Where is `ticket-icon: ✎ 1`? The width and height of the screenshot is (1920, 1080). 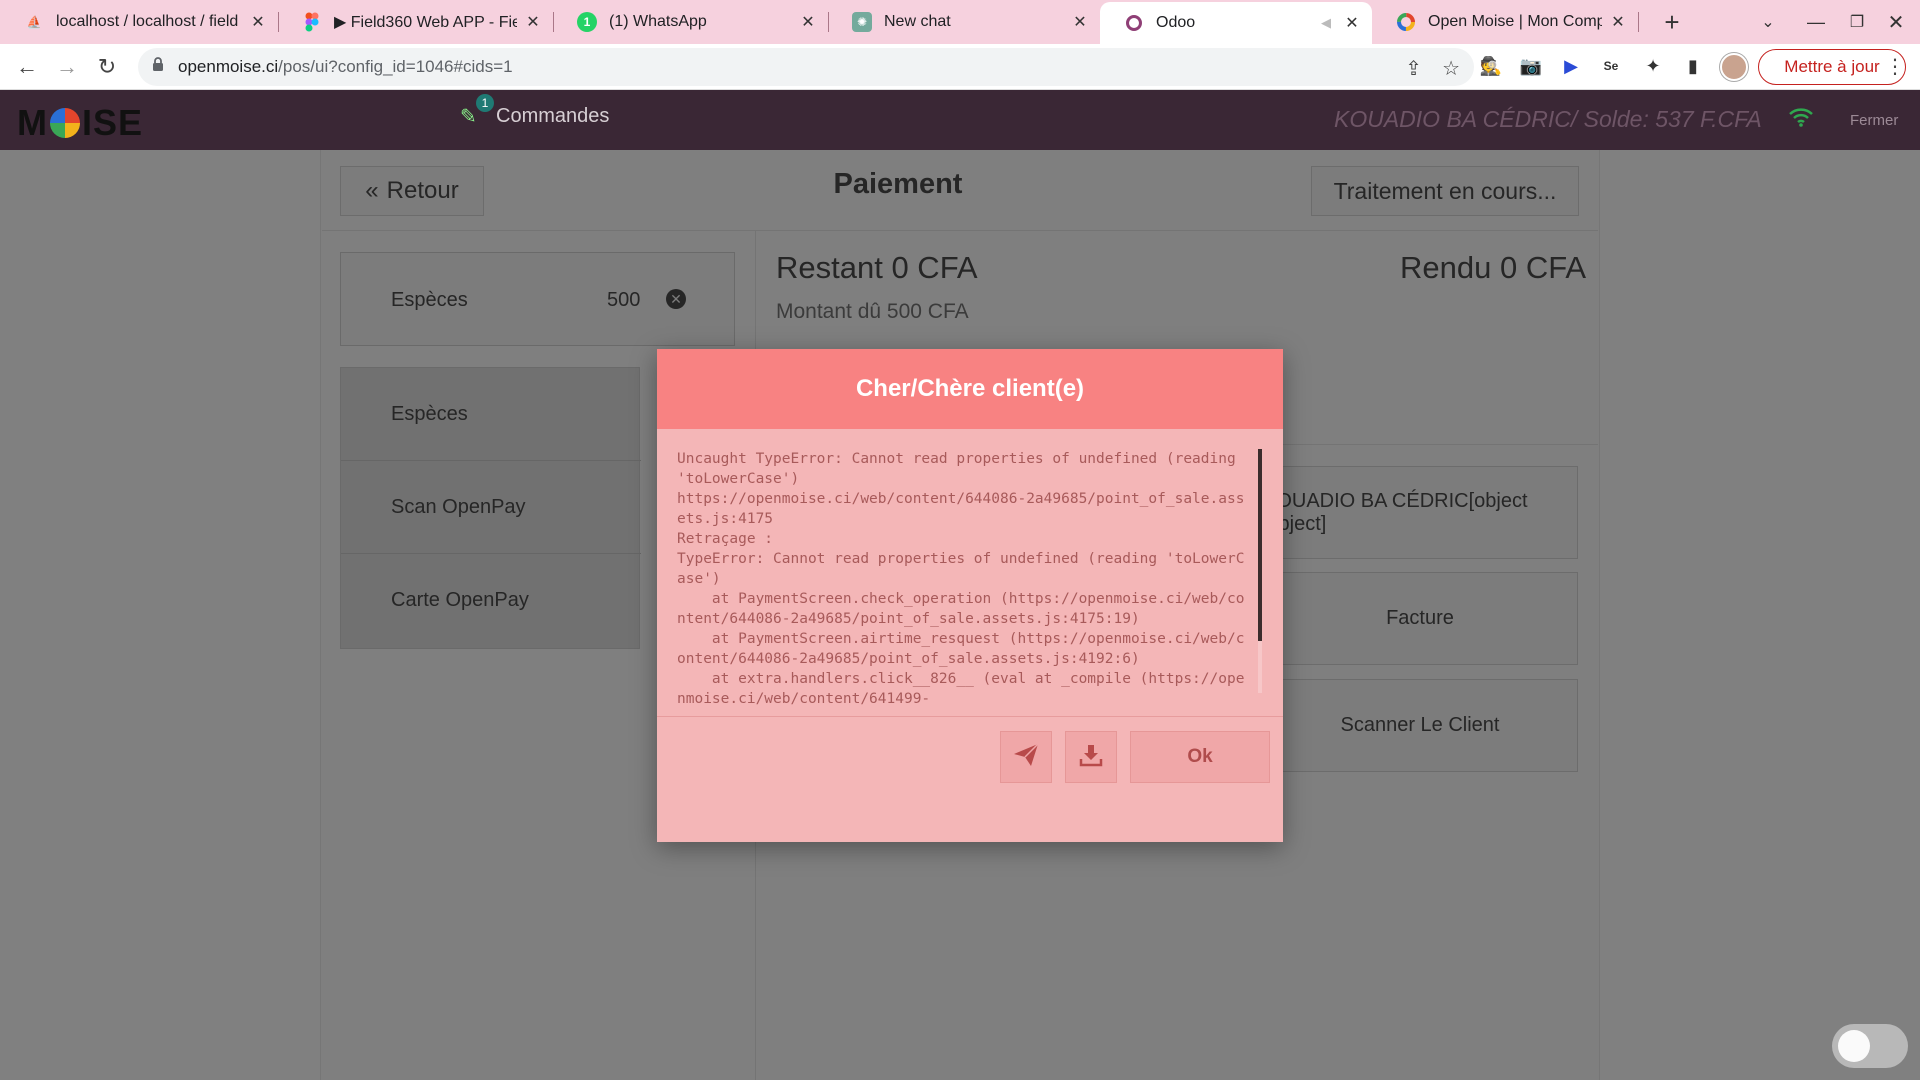
ticket-icon: ✎ 1 is located at coordinates (477, 111).